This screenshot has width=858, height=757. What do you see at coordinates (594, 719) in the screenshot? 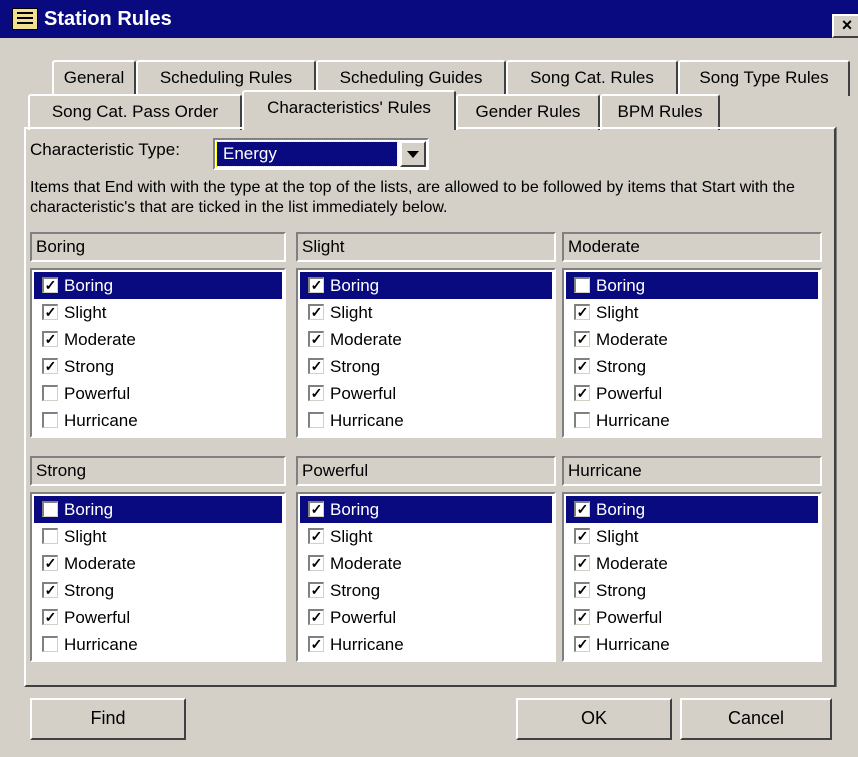
I see `ok-button: OK` at bounding box center [594, 719].